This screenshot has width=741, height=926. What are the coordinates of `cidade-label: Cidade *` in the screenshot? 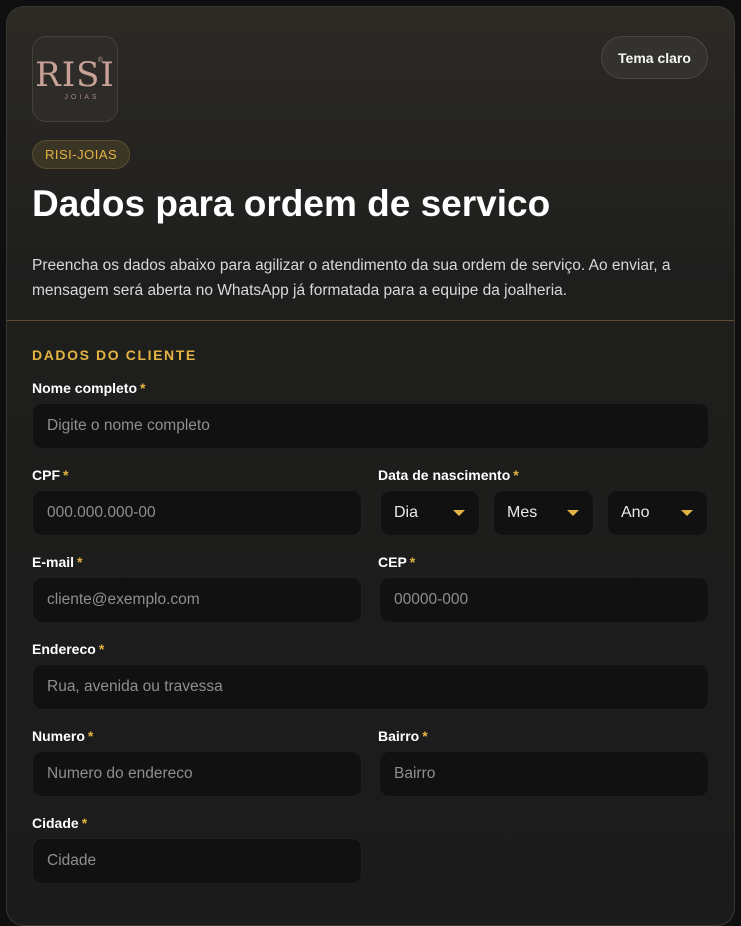 It's located at (59, 823).